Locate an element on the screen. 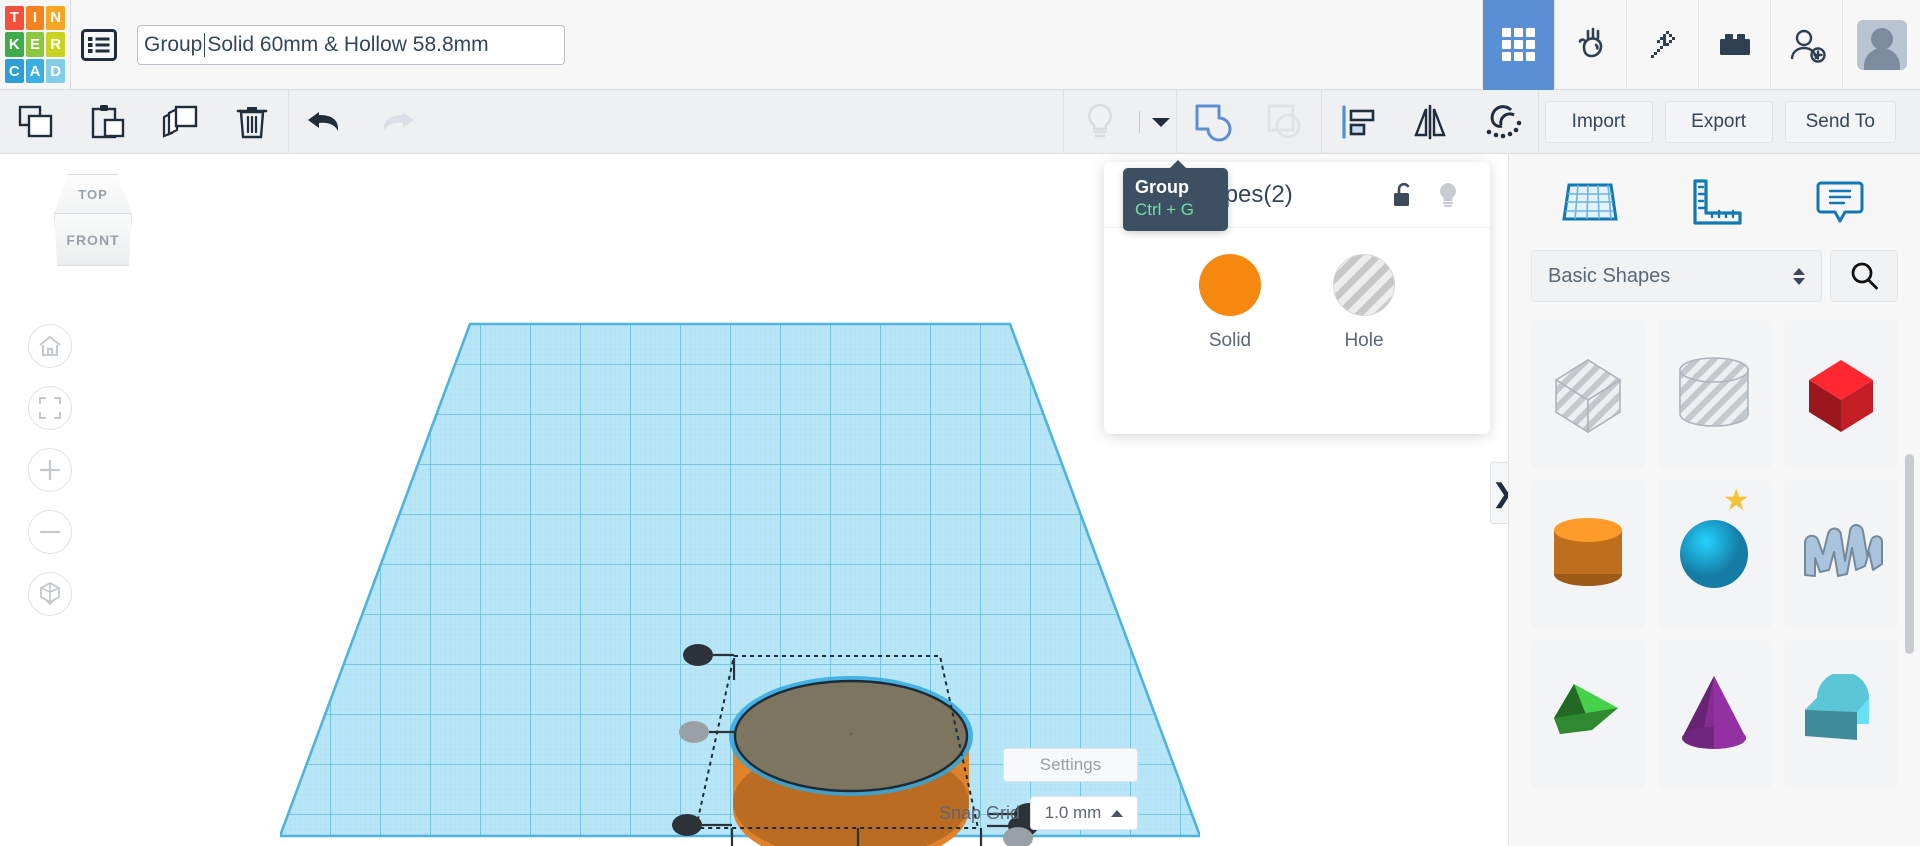 The height and width of the screenshot is (846, 1920). copy-icon is located at coordinates (35, 121).